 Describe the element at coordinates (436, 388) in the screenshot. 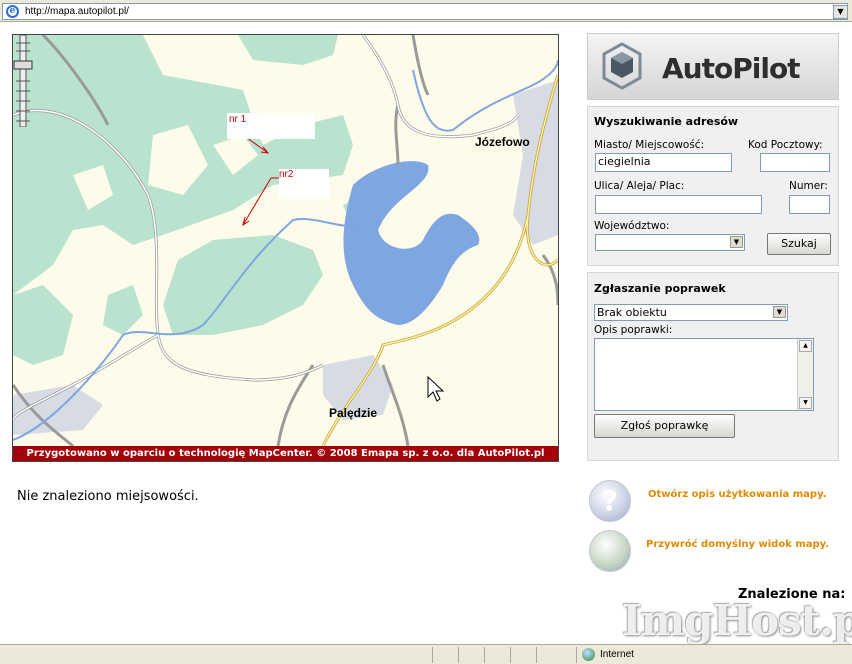

I see `cursor-icon` at that location.